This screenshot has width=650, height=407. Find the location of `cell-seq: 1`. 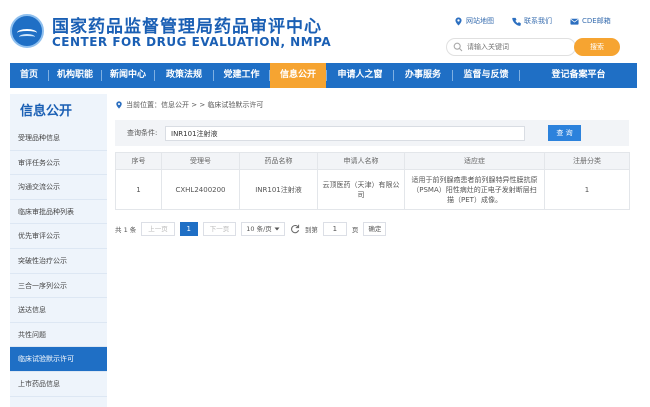

cell-seq: 1 is located at coordinates (138, 189).